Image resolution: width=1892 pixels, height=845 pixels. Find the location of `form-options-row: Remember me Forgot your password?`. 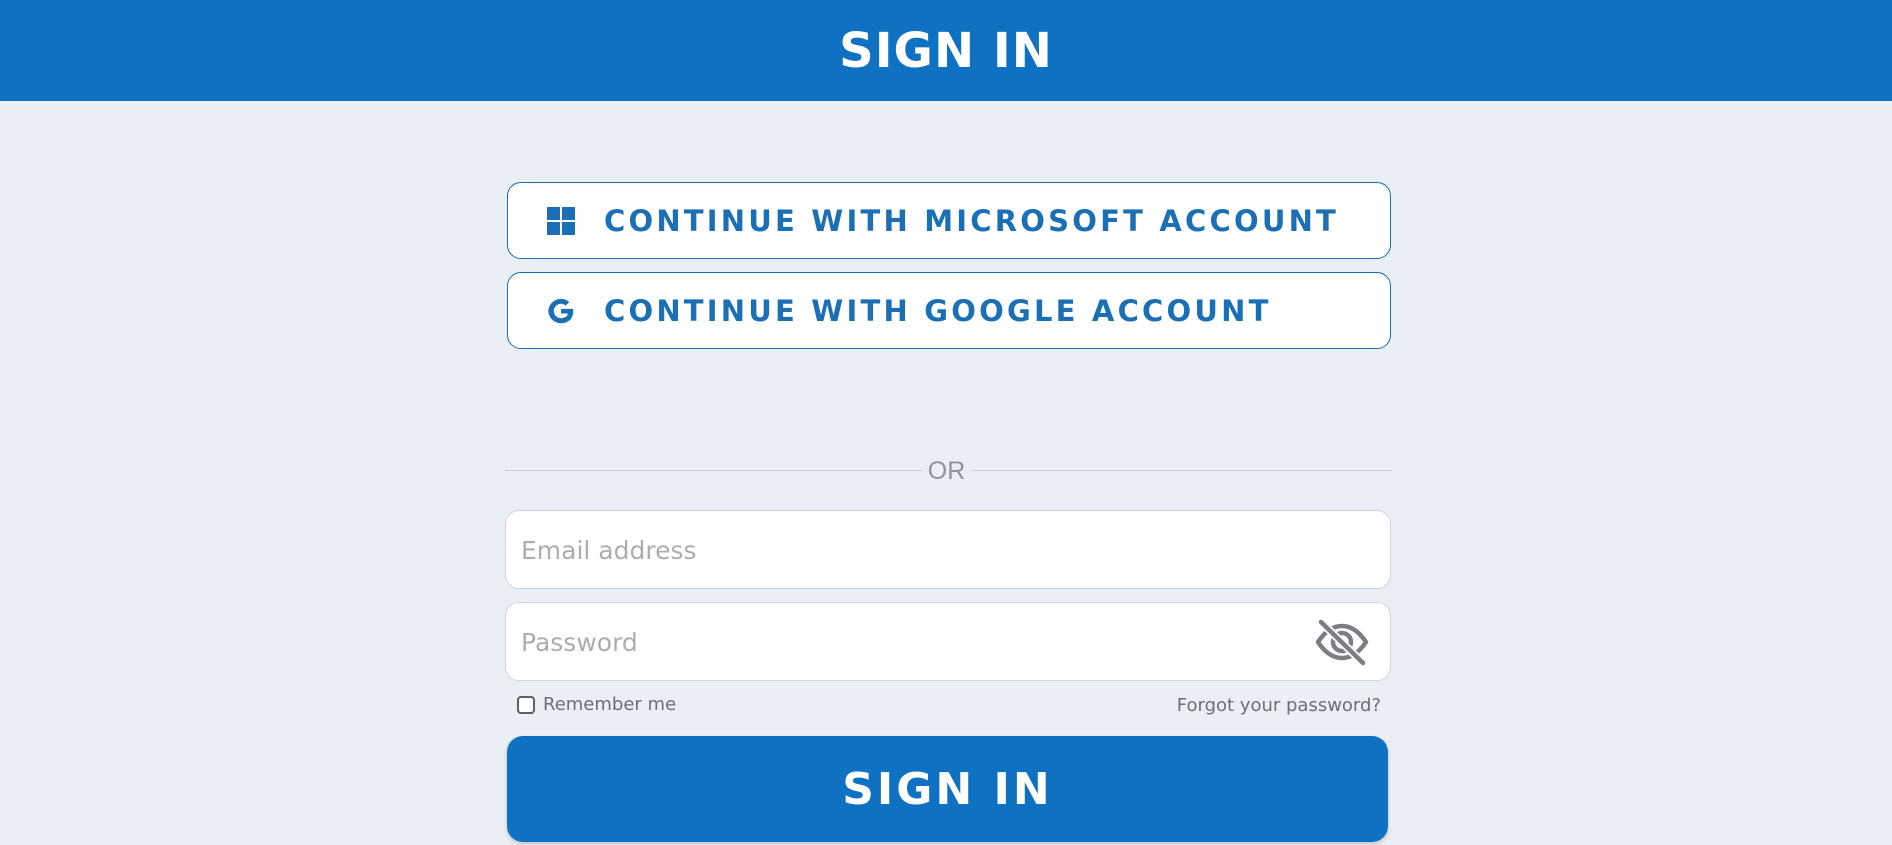

form-options-row: Remember me Forgot your password? is located at coordinates (949, 707).